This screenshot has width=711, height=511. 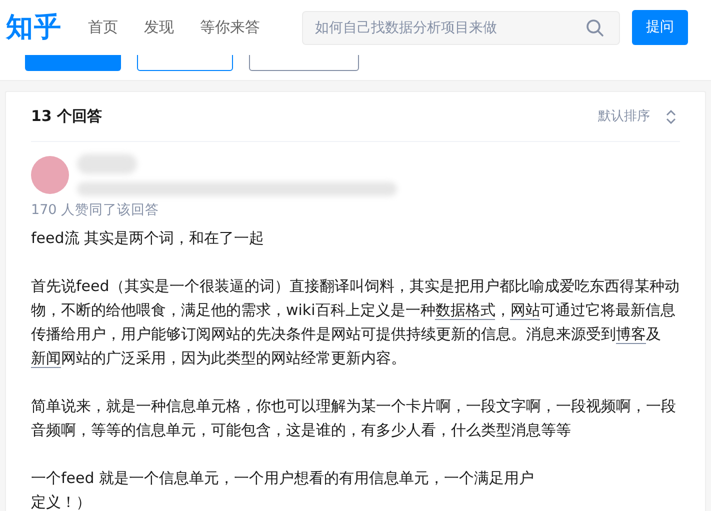 I want to click on avatar, so click(x=50, y=175).